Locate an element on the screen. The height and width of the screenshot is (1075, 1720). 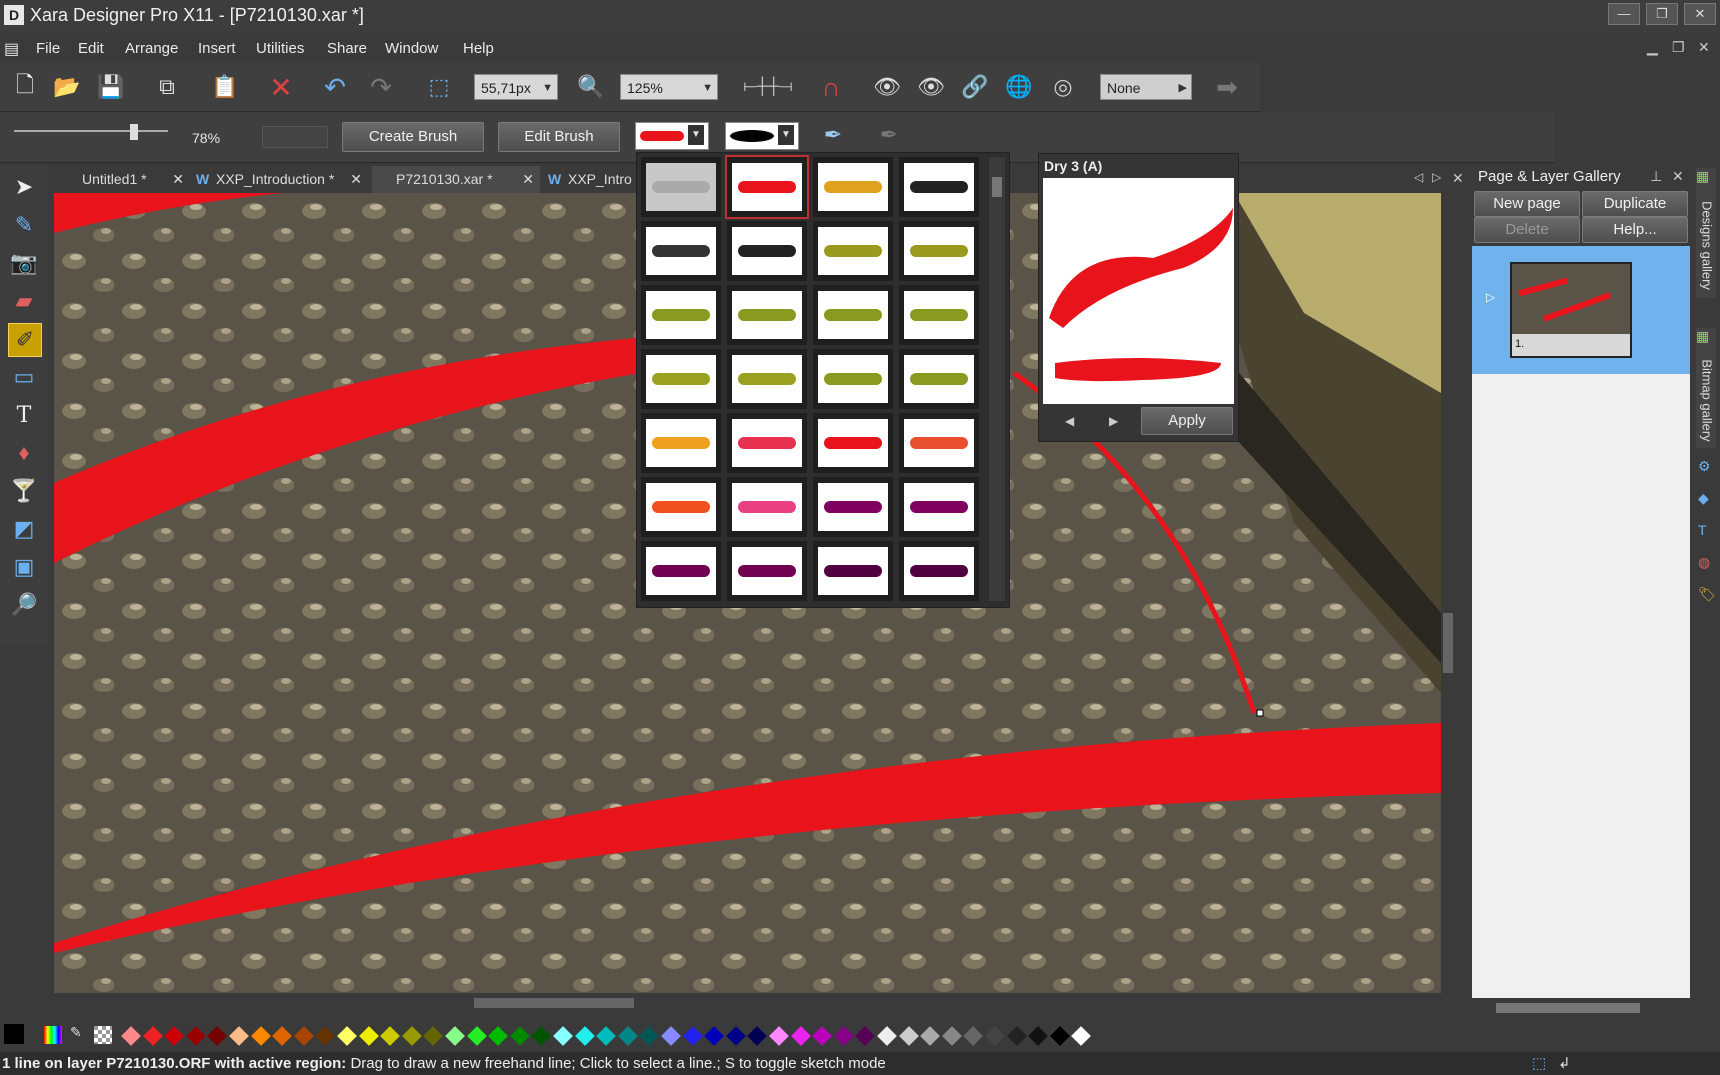
expand-icon: ▷ is located at coordinates (1490, 297).